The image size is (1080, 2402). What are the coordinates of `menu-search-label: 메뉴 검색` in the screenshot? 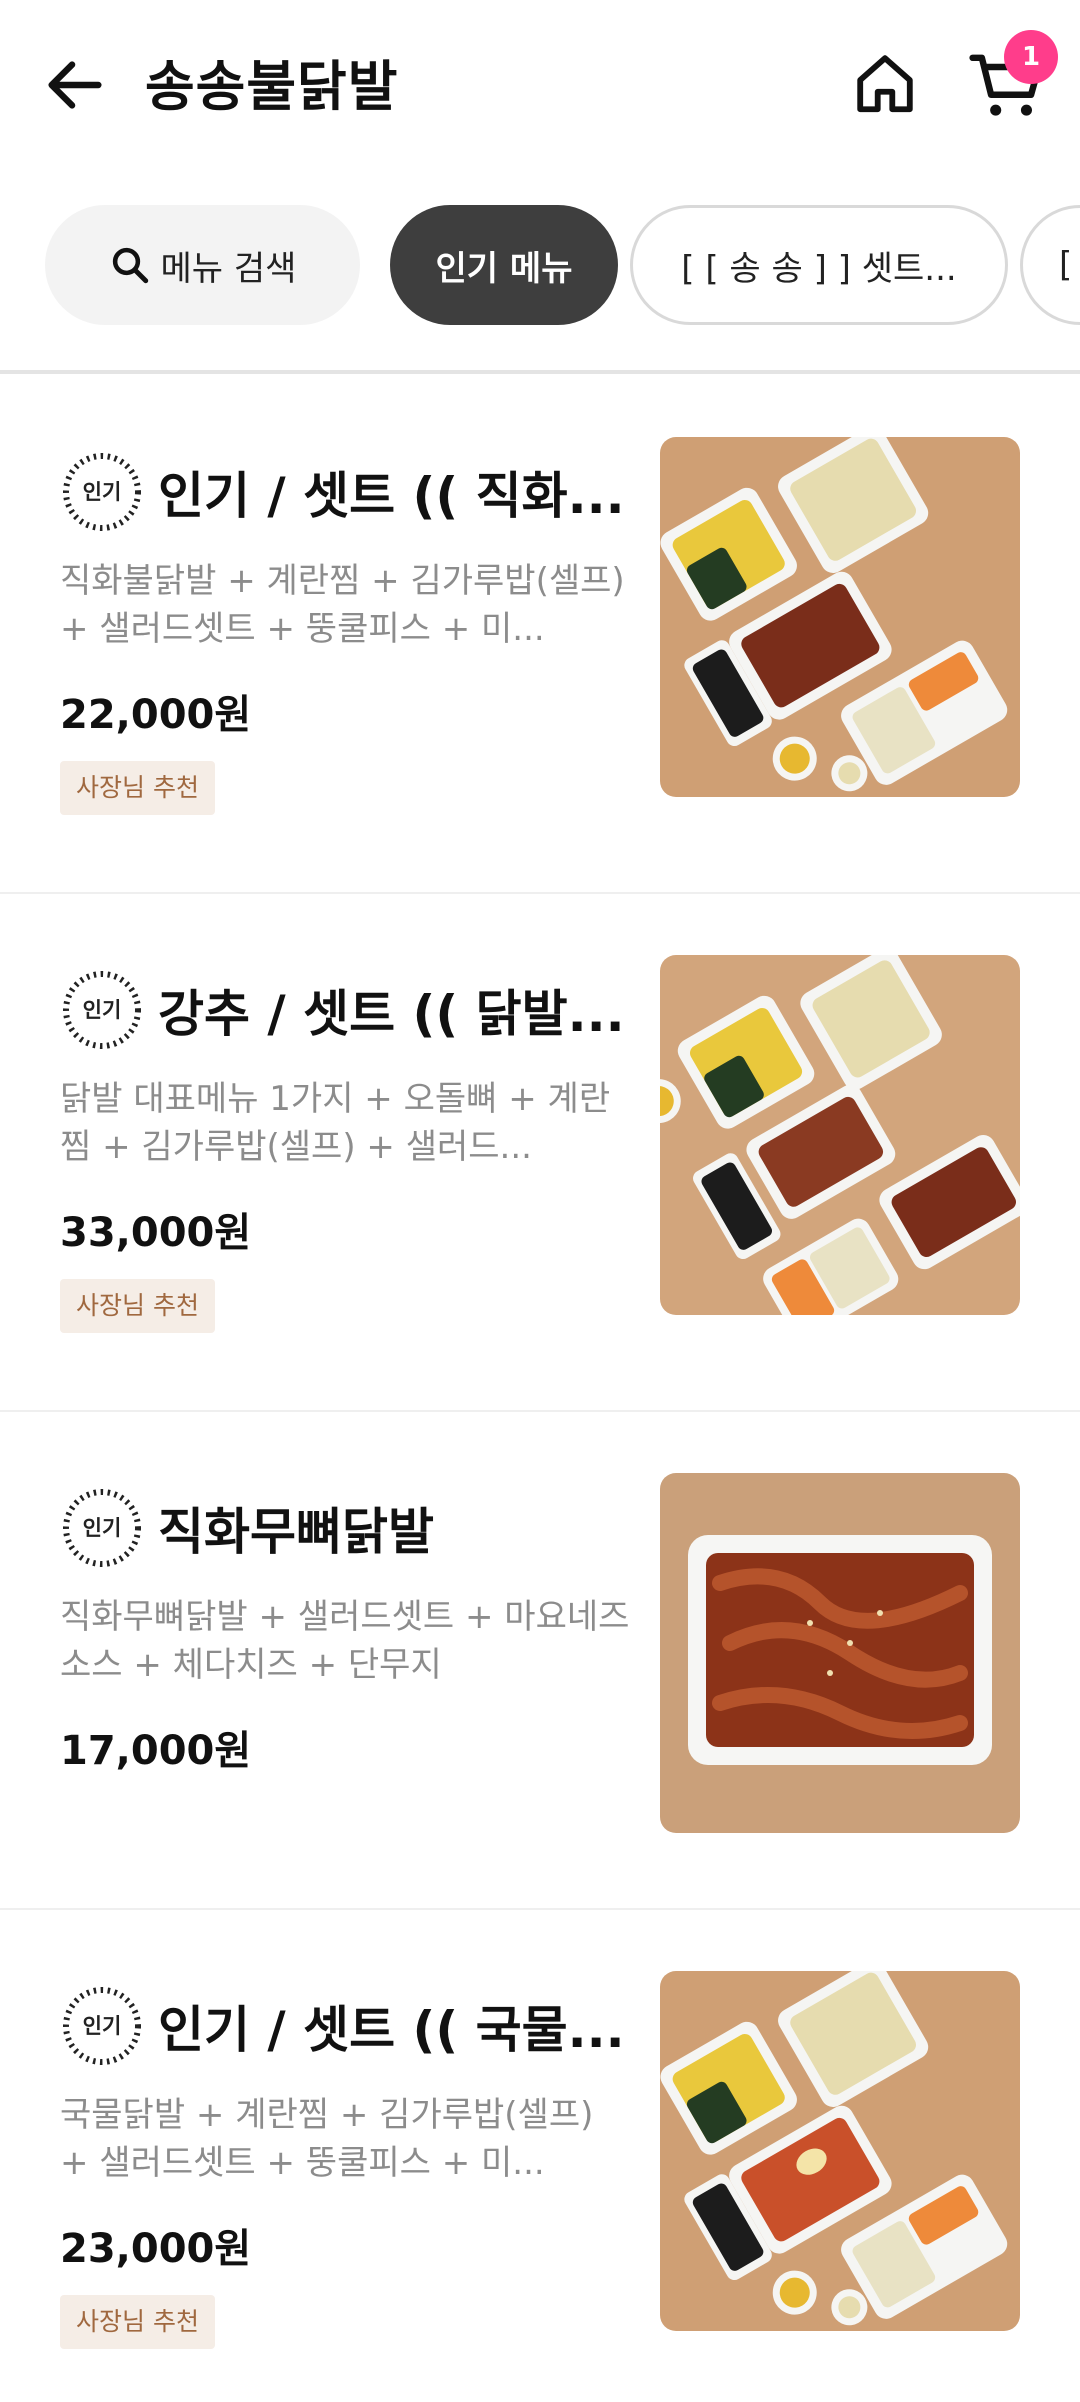 It's located at (228, 268).